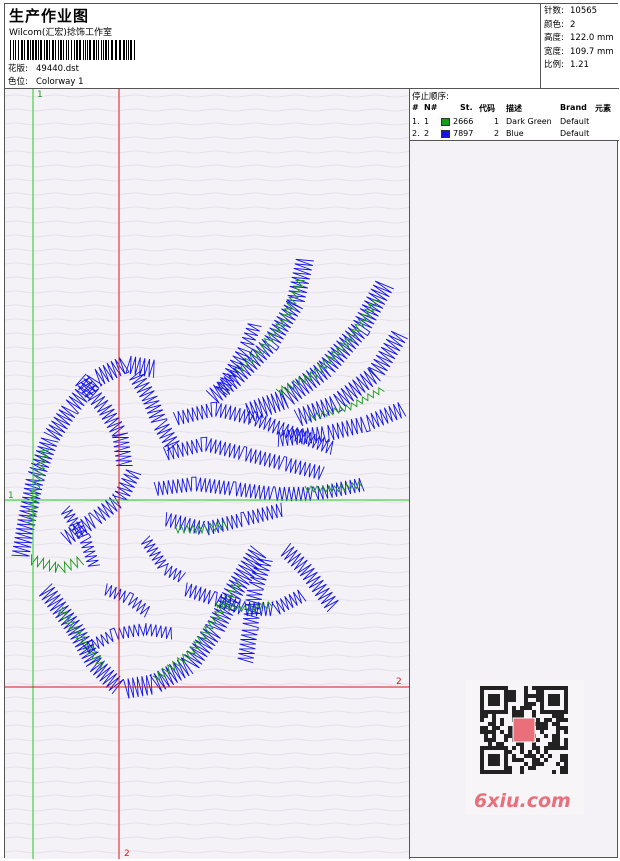  Describe the element at coordinates (72, 50) in the screenshot. I see `barcode` at that location.